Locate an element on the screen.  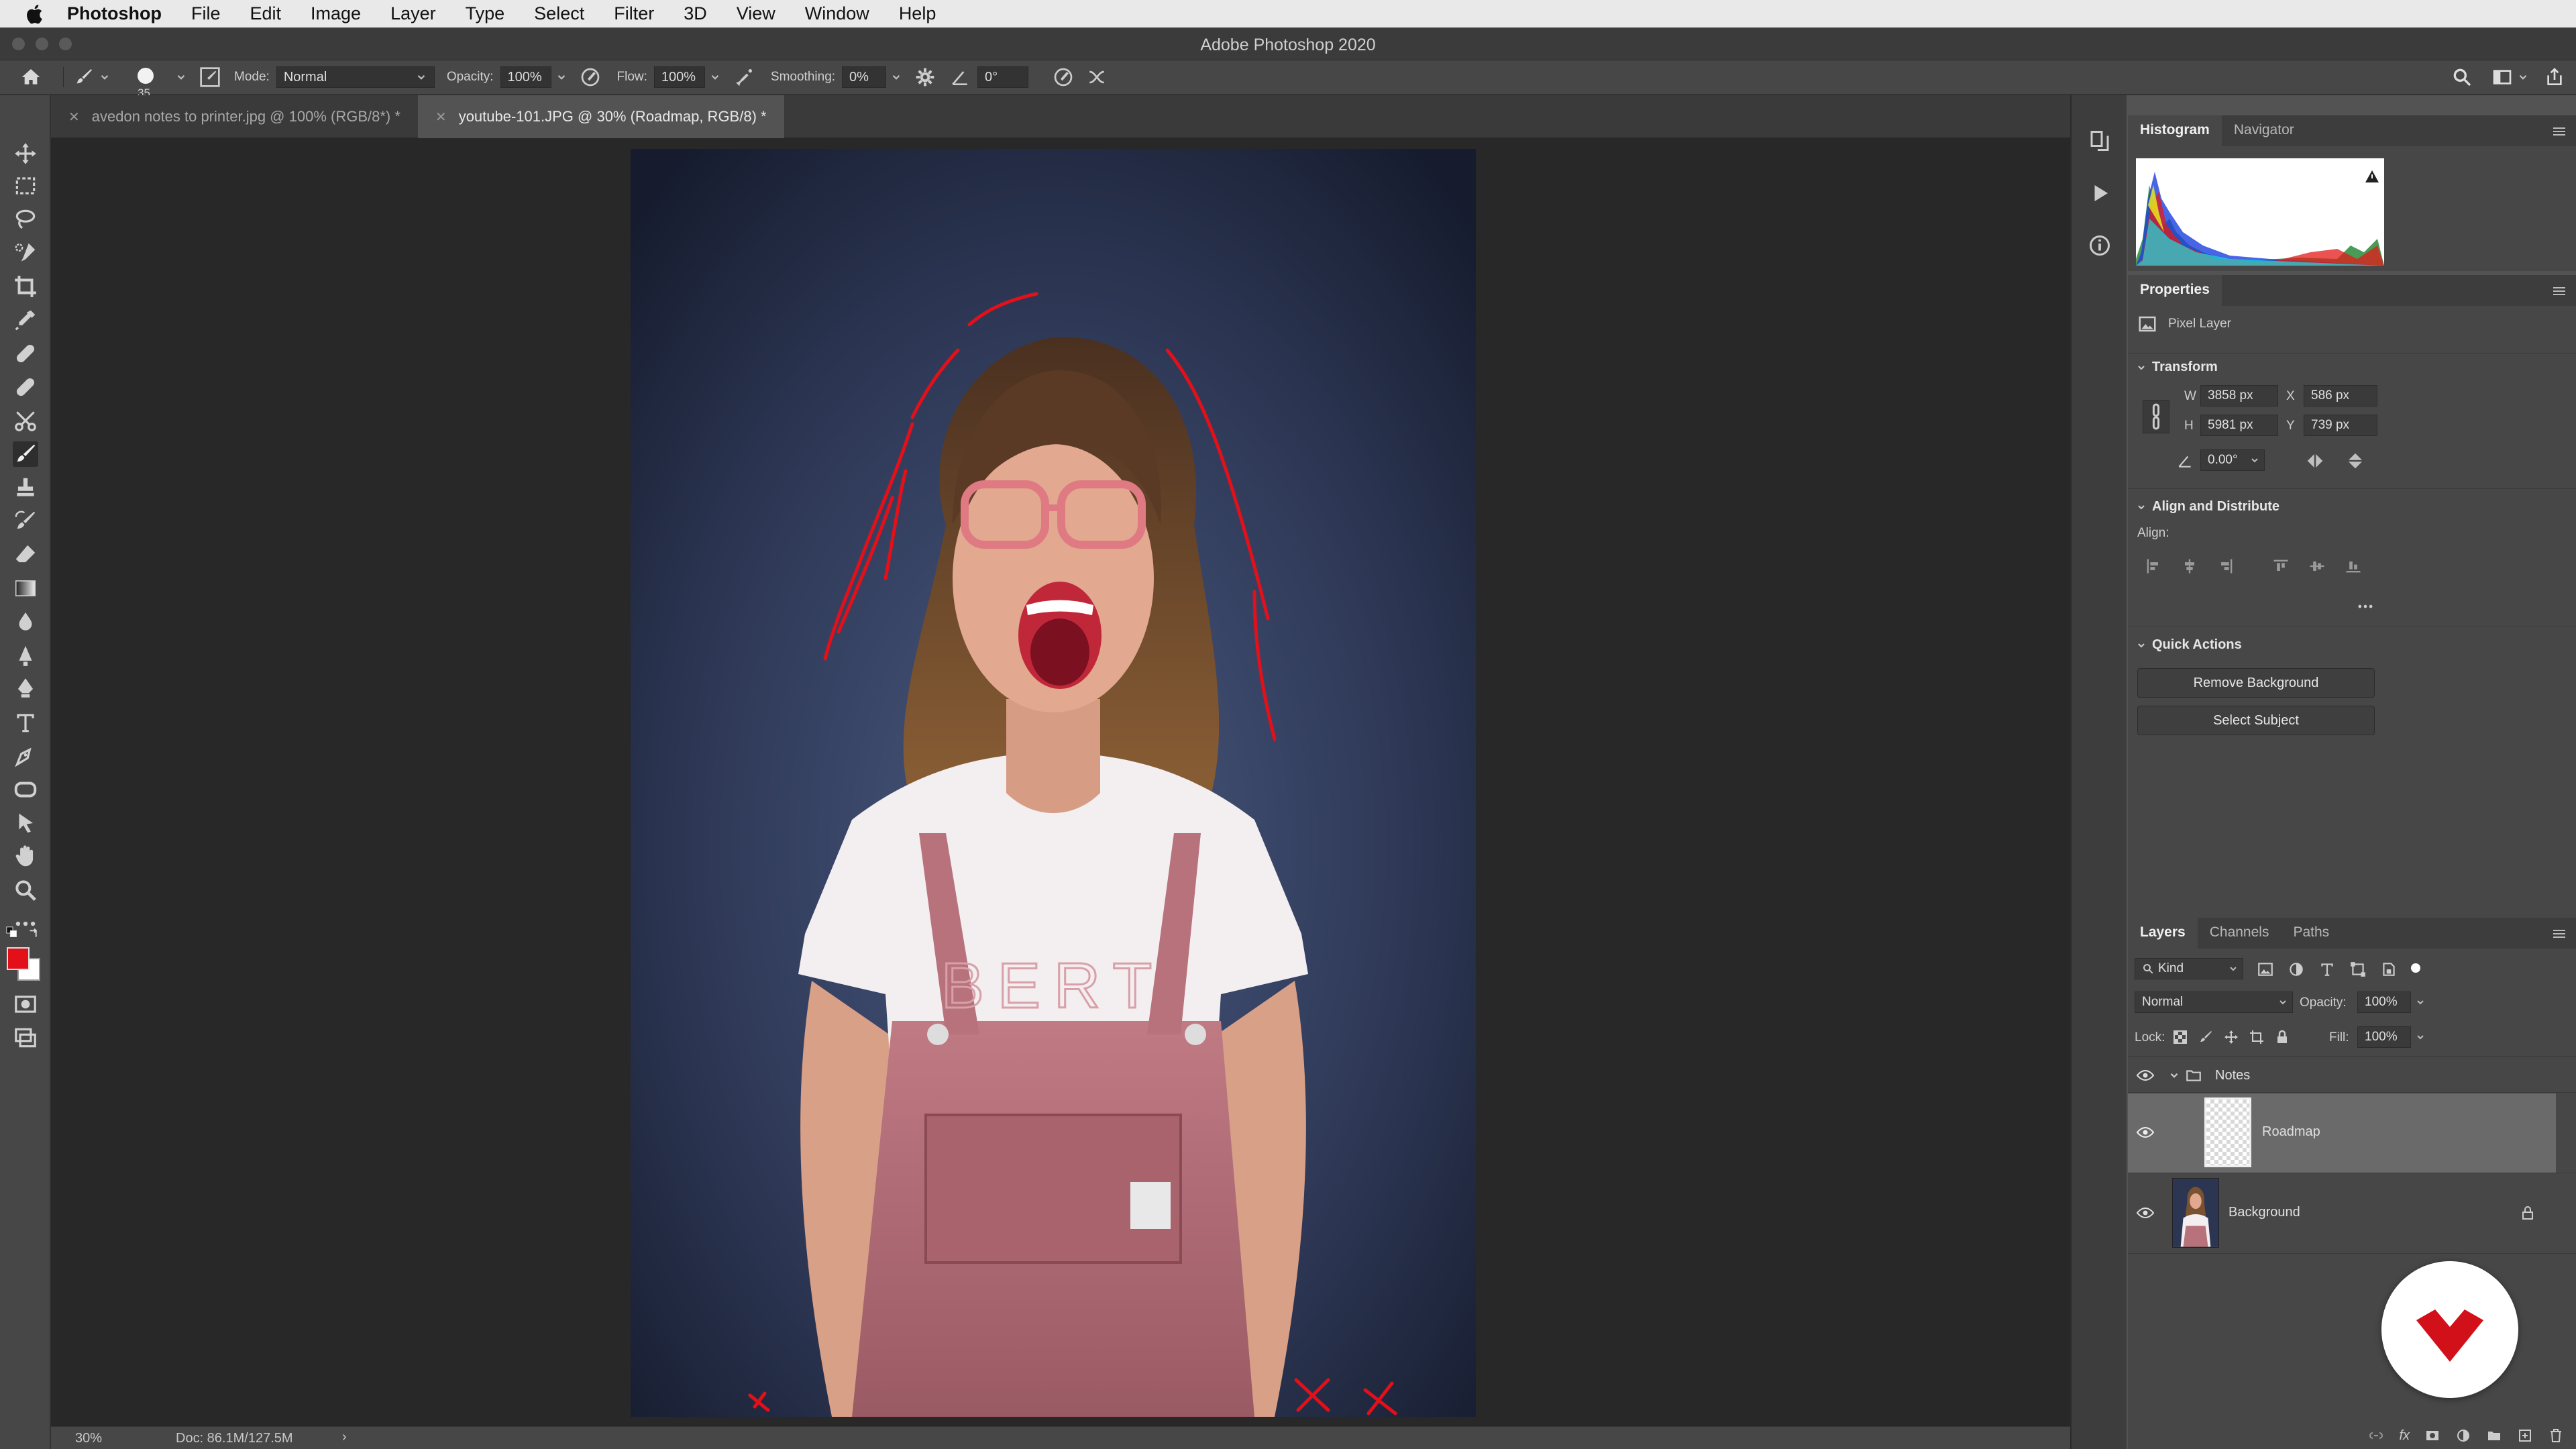
remove-background-button: Remove Background is located at coordinates (2256, 683).